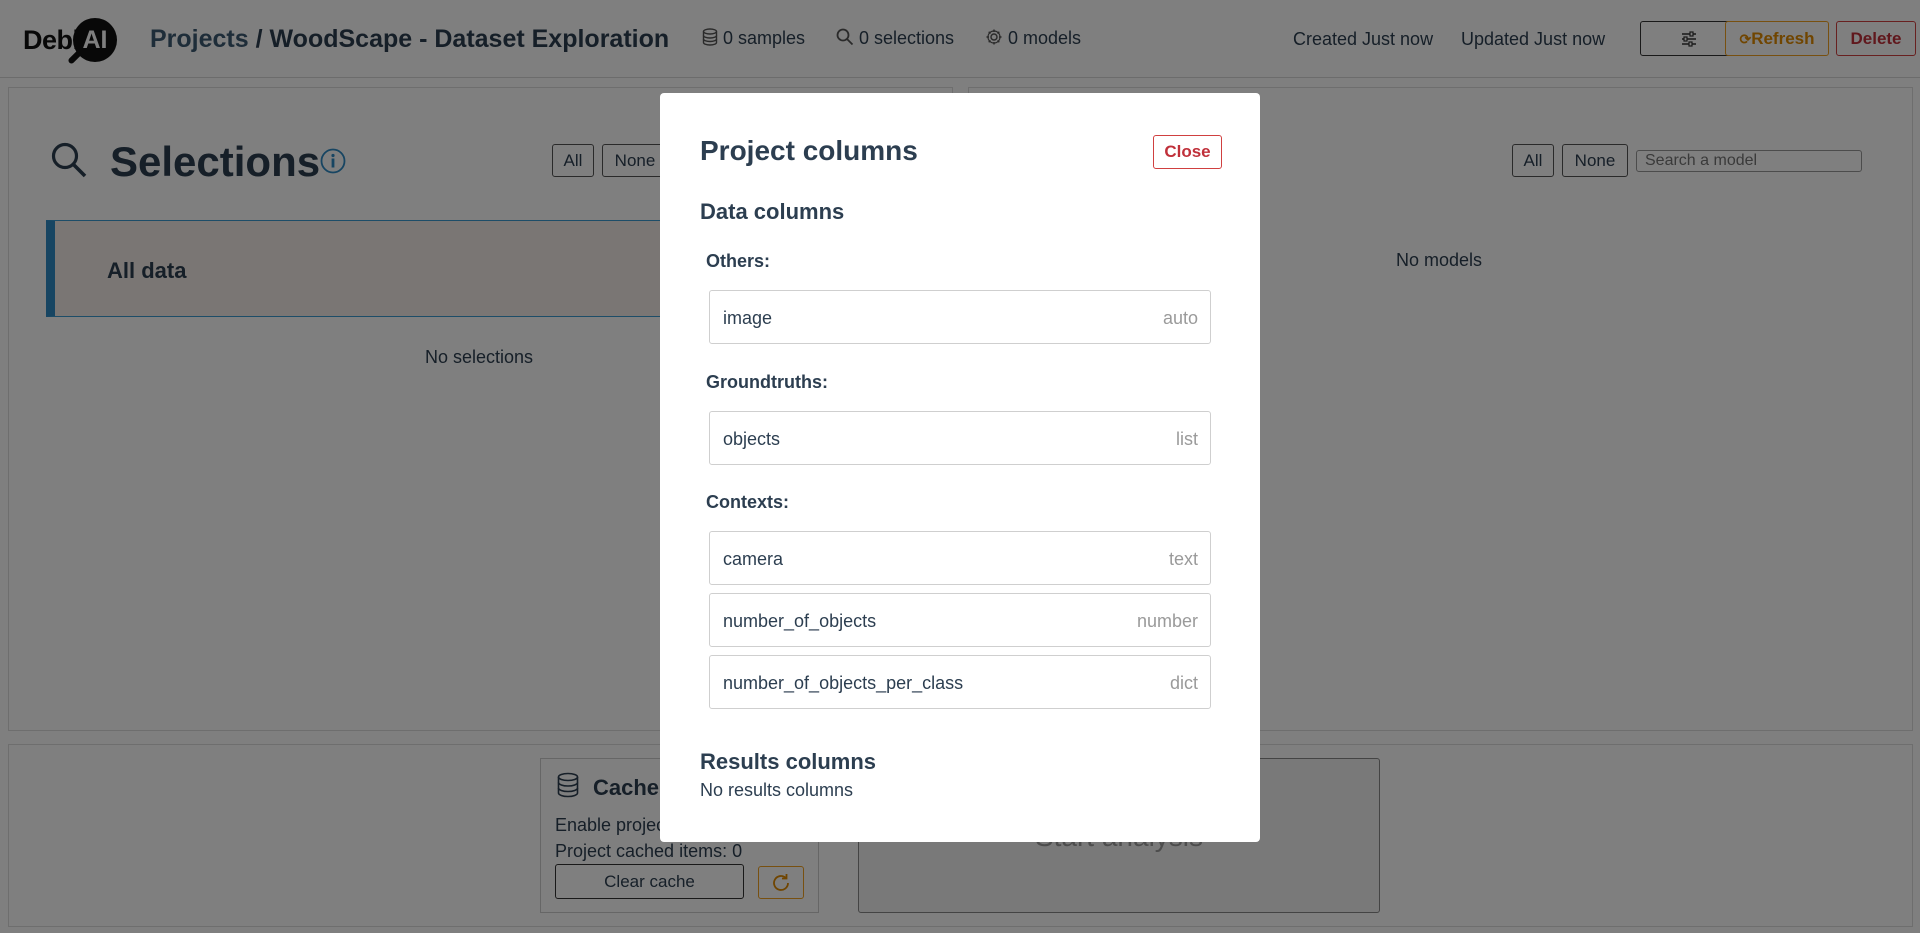 Image resolution: width=1920 pixels, height=933 pixels. Describe the element at coordinates (1180, 318) in the screenshot. I see `column-type: auto` at that location.